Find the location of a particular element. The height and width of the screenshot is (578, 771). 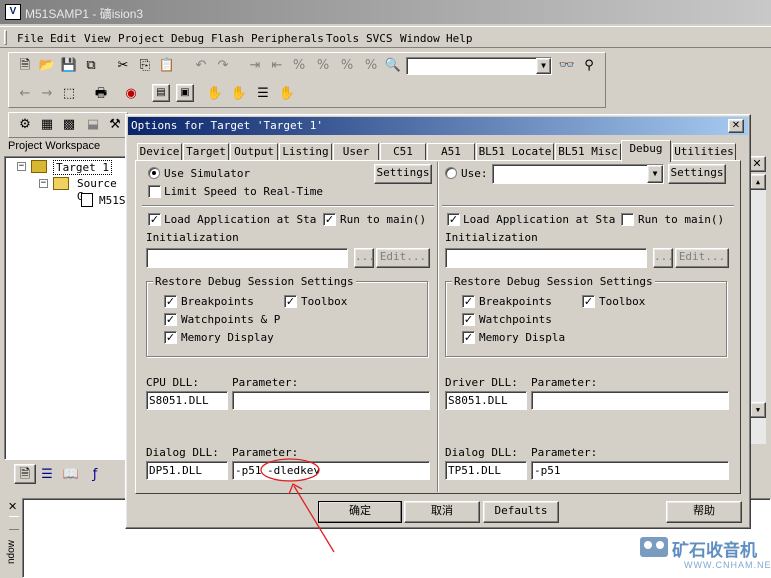

output-toggle-icon: ▣ is located at coordinates (185, 93).